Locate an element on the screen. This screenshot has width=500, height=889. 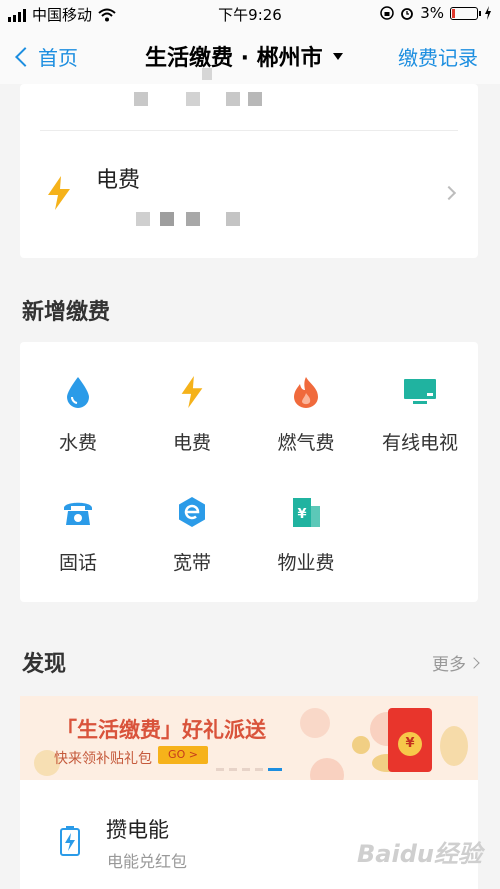
payment-item-water: 水费 is located at coordinates (78, 414).